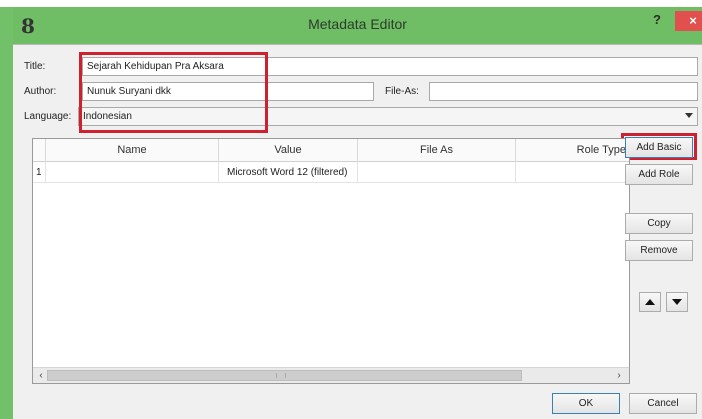 This screenshot has width=702, height=419. Describe the element at coordinates (572, 172) in the screenshot. I see `cell-role-type` at that location.